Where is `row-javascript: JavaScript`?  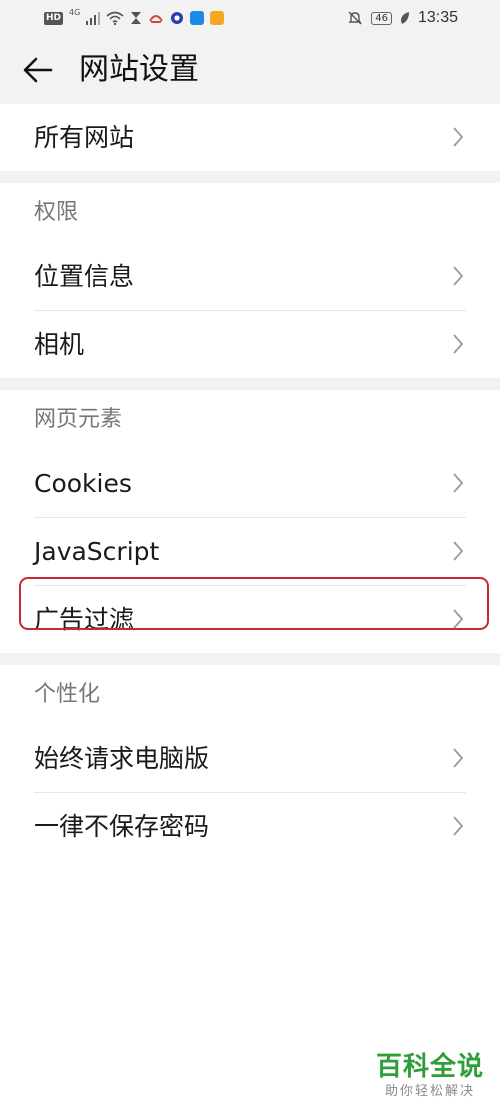 row-javascript: JavaScript is located at coordinates (250, 551).